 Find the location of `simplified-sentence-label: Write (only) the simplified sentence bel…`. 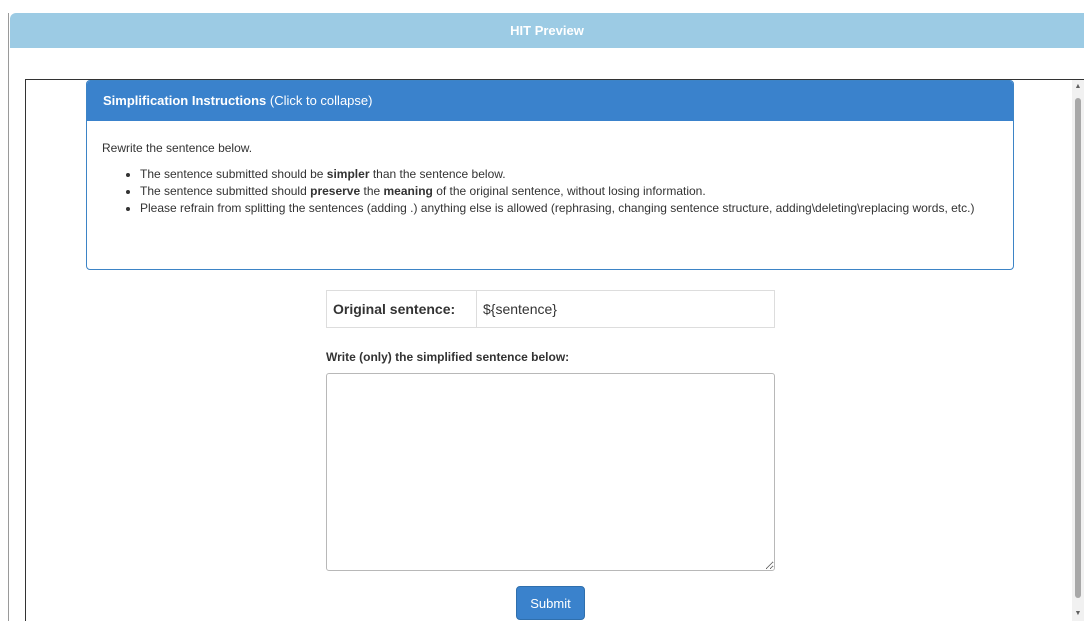

simplified-sentence-label: Write (only) the simplified sentence bel… is located at coordinates (448, 357).